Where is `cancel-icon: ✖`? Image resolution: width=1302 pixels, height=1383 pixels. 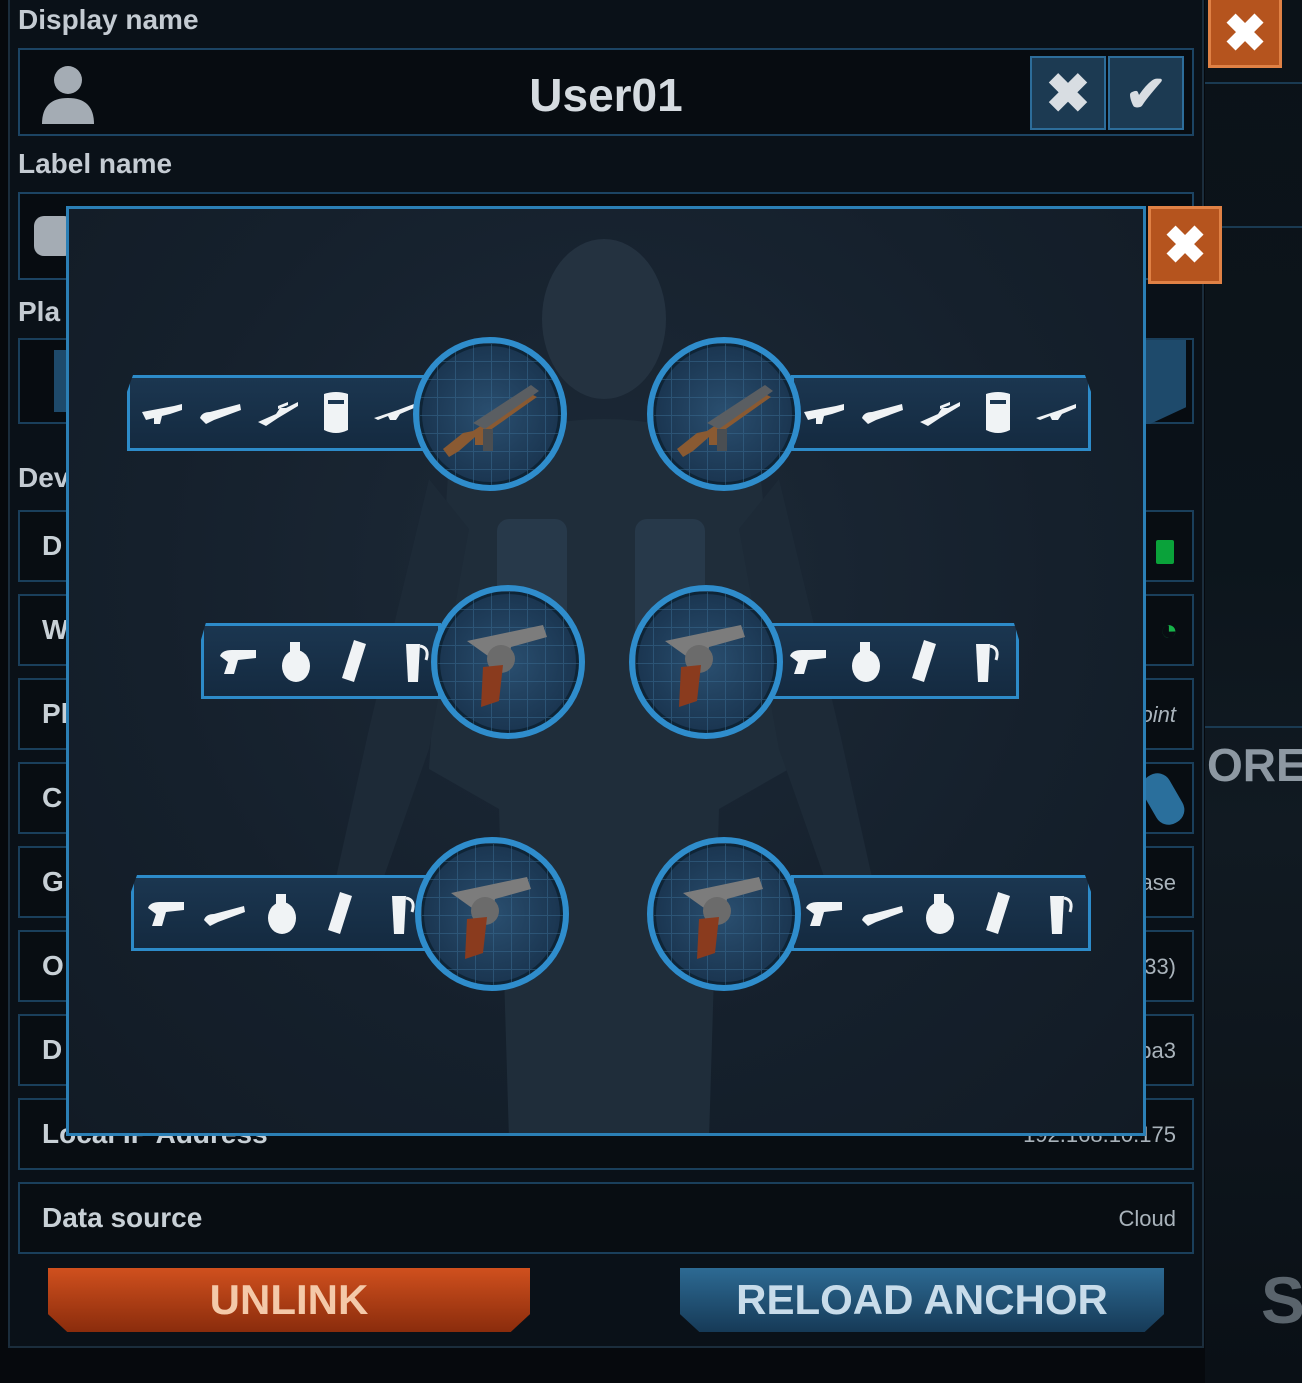 cancel-icon: ✖ is located at coordinates (1068, 94).